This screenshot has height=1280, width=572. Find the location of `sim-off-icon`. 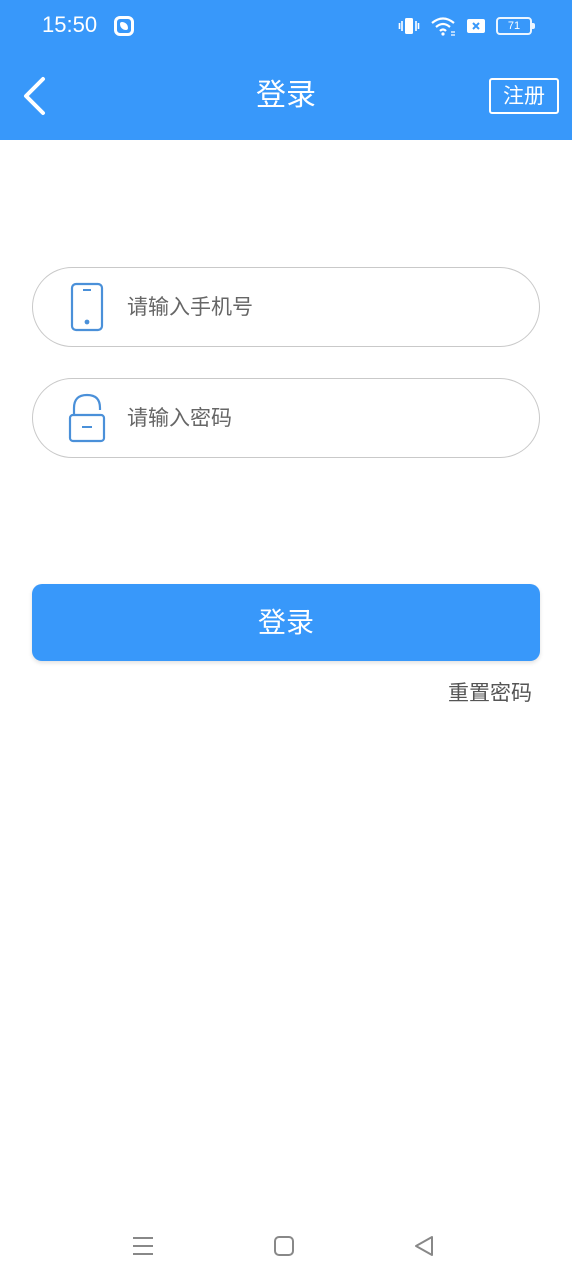

sim-off-icon is located at coordinates (476, 26).